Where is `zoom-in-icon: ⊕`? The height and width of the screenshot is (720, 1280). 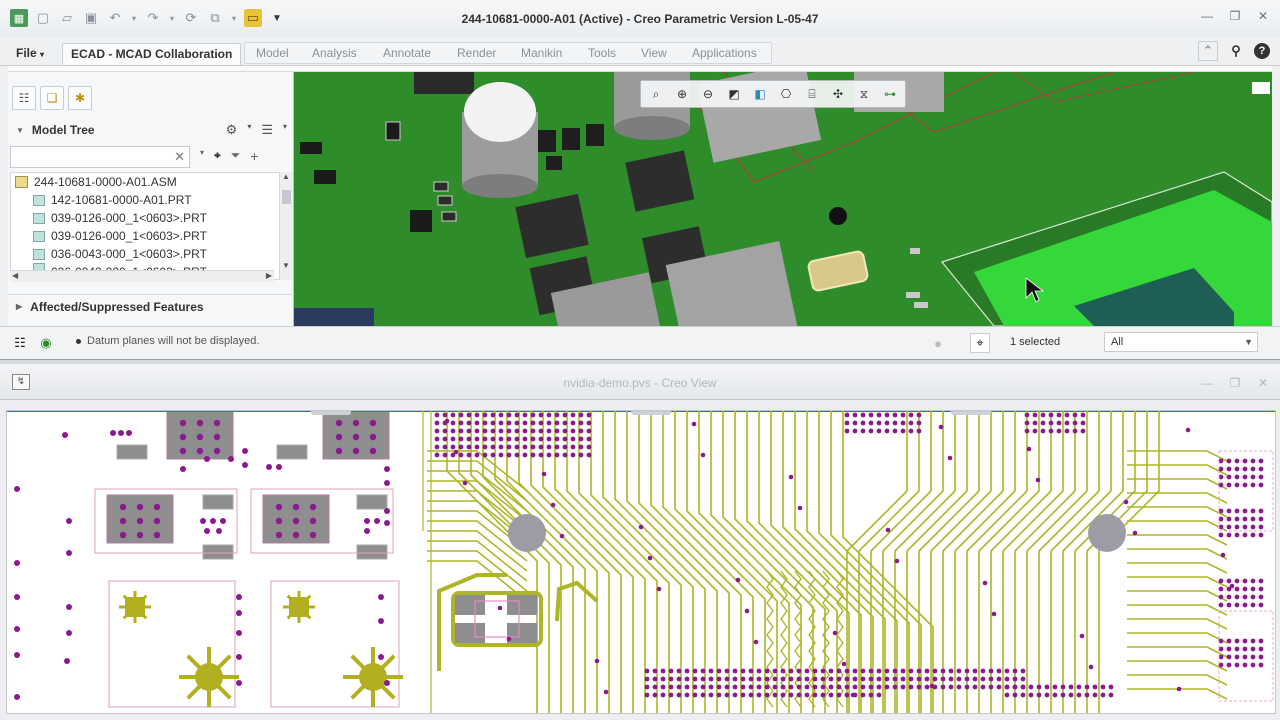
zoom-in-icon: ⊕ is located at coordinates (682, 94).